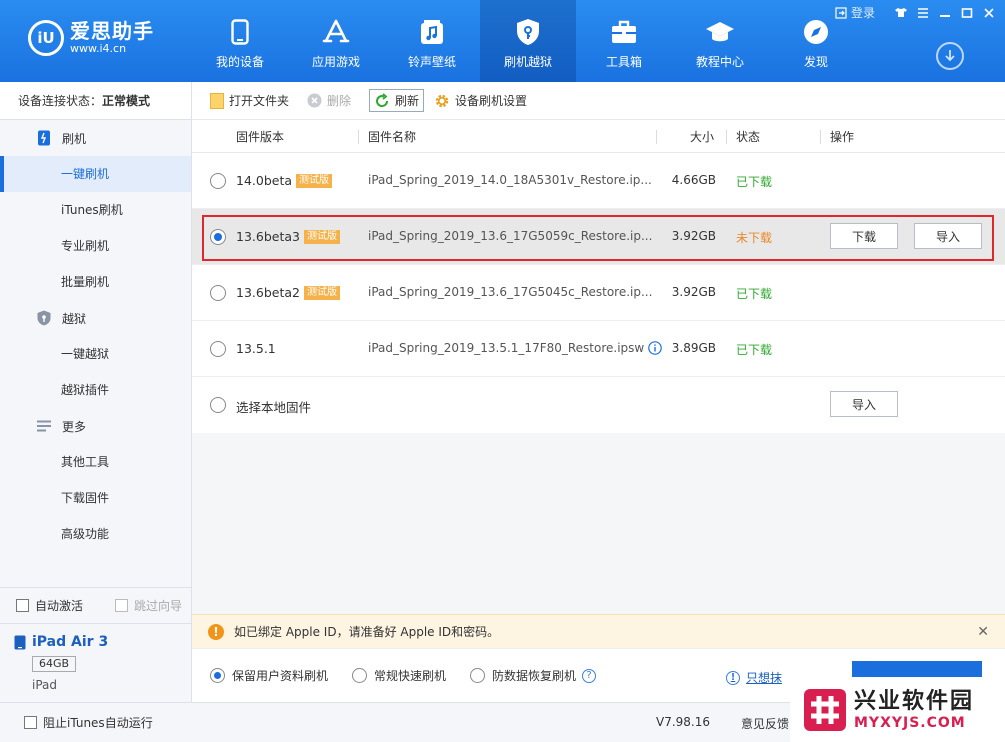 This screenshot has width=1005, height=742. Describe the element at coordinates (864, 404) in the screenshot. I see `local-import-button: 导入` at that location.